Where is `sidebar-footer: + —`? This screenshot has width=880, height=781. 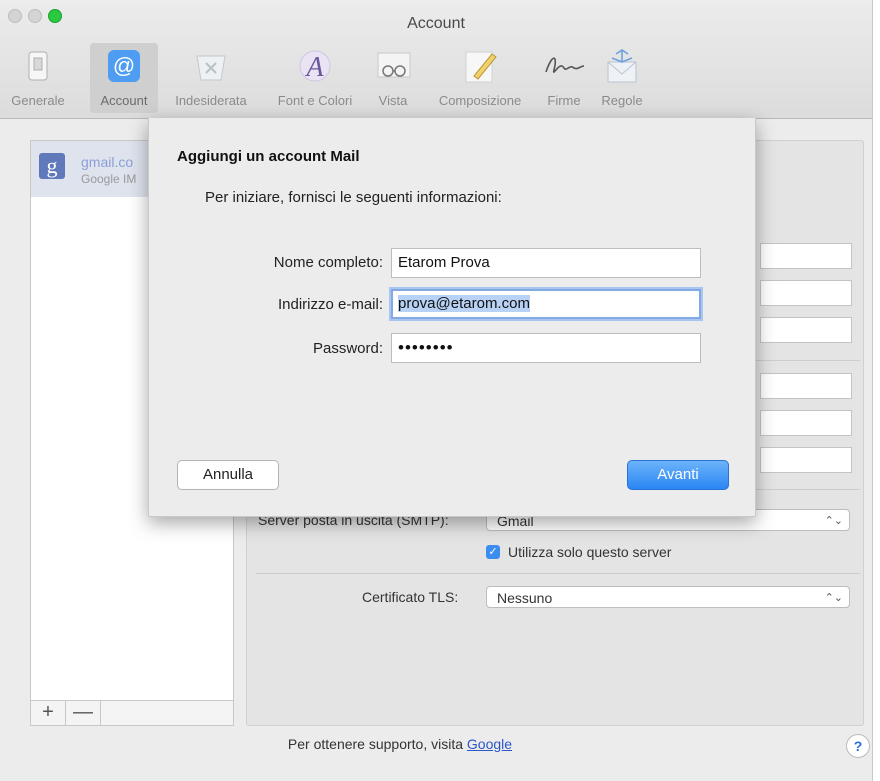 sidebar-footer: + — is located at coordinates (132, 712).